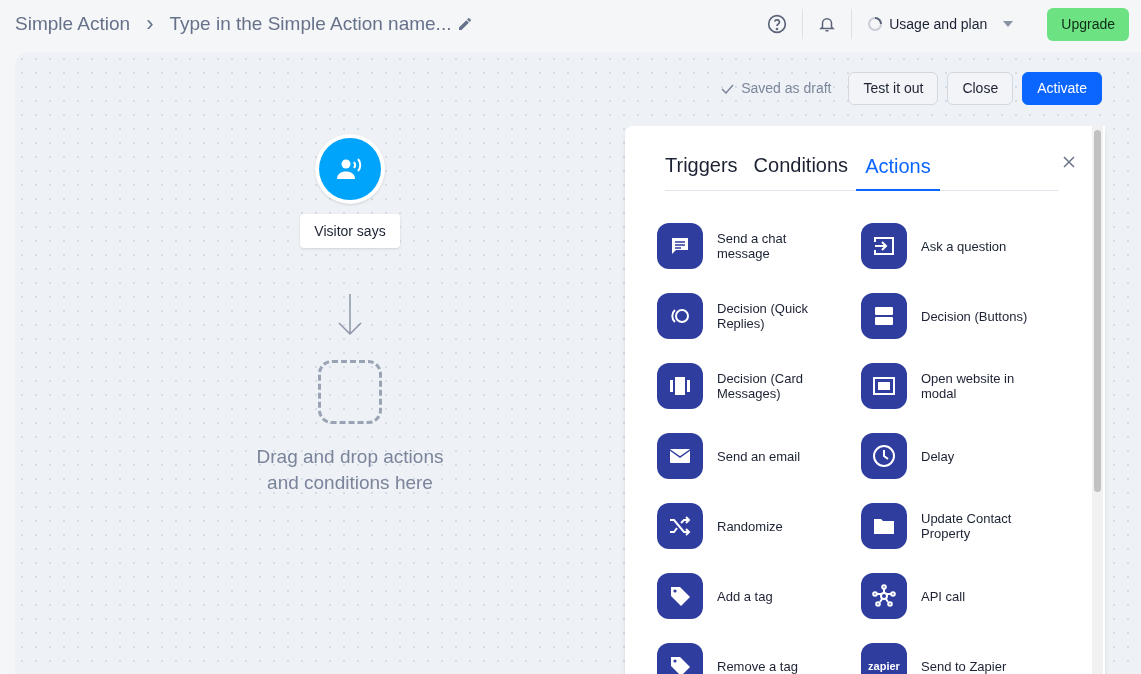 The width and height of the screenshot is (1141, 674). I want to click on action-item: Delay, so click(946, 456).